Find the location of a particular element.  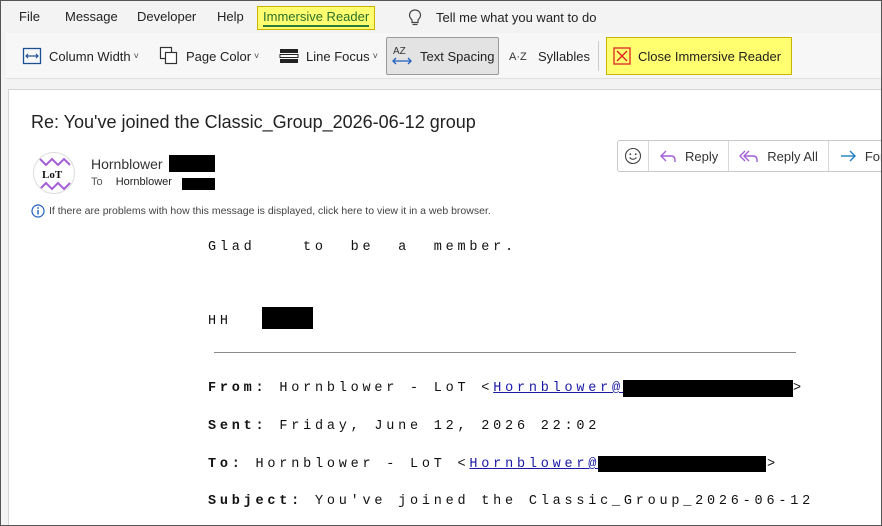

menu-immersive-reader-label: Immersive Reader is located at coordinates (316, 16).